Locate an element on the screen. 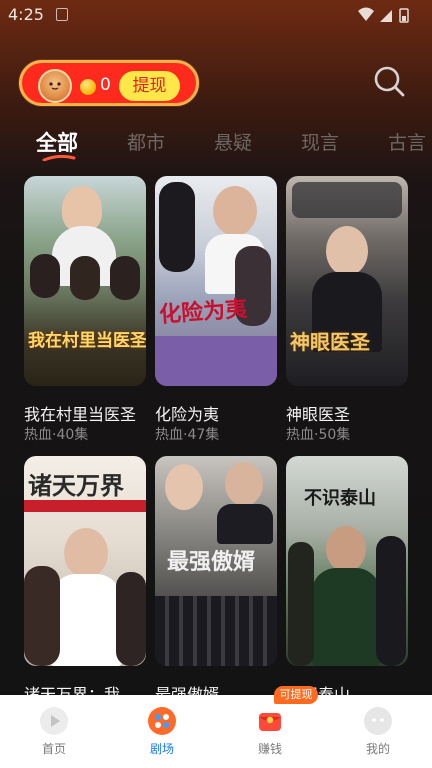  status-icons is located at coordinates (383, 15).